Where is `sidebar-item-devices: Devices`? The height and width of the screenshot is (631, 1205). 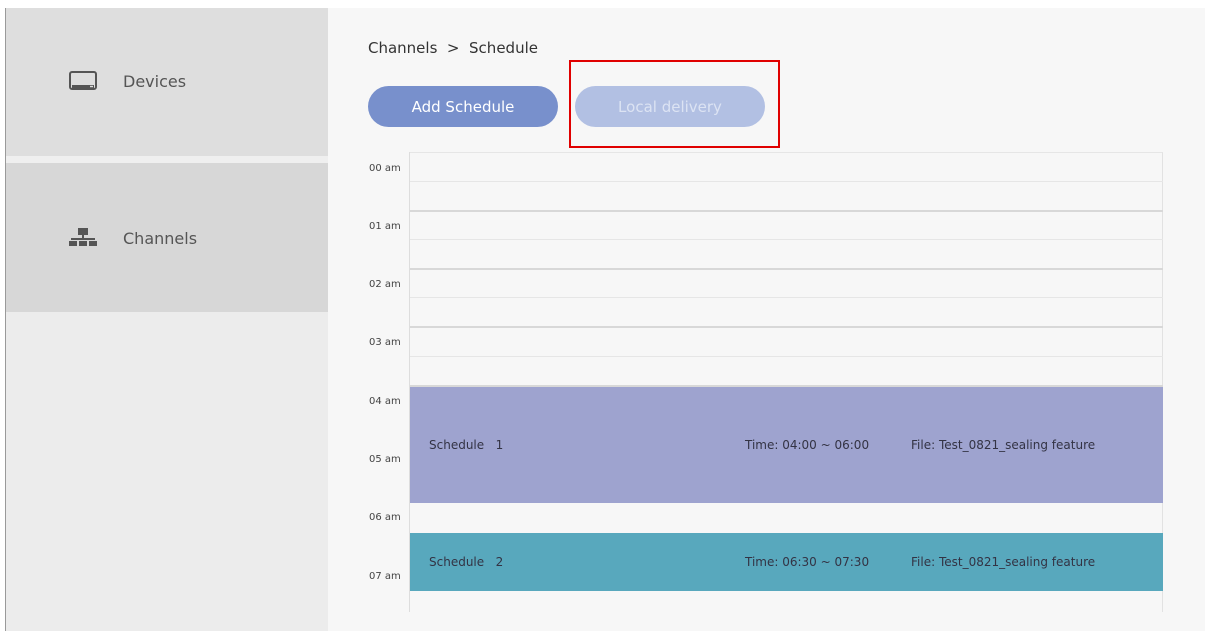
sidebar-item-devices: Devices is located at coordinates (167, 82).